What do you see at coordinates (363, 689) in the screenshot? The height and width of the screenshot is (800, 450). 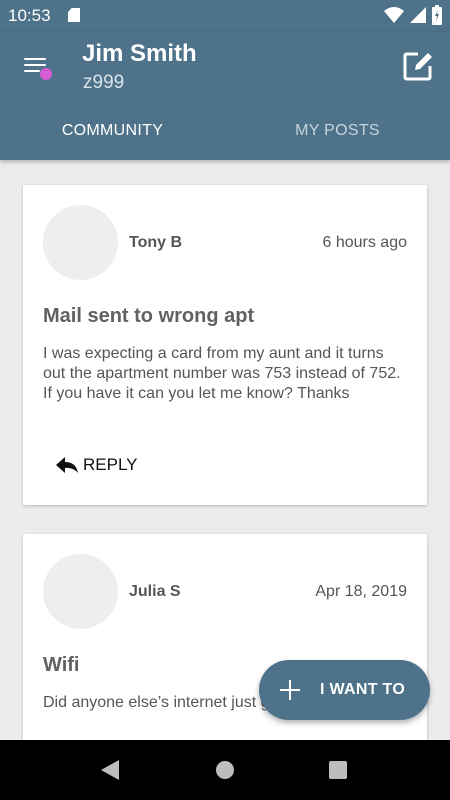 I see `fab-label: I WANT TO` at bounding box center [363, 689].